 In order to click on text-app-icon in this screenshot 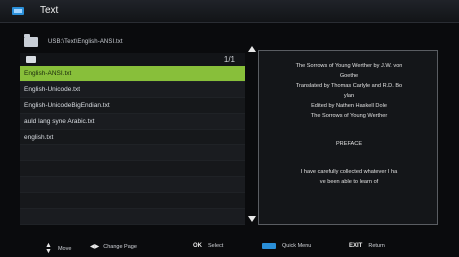, I will do `click(18, 11)`.